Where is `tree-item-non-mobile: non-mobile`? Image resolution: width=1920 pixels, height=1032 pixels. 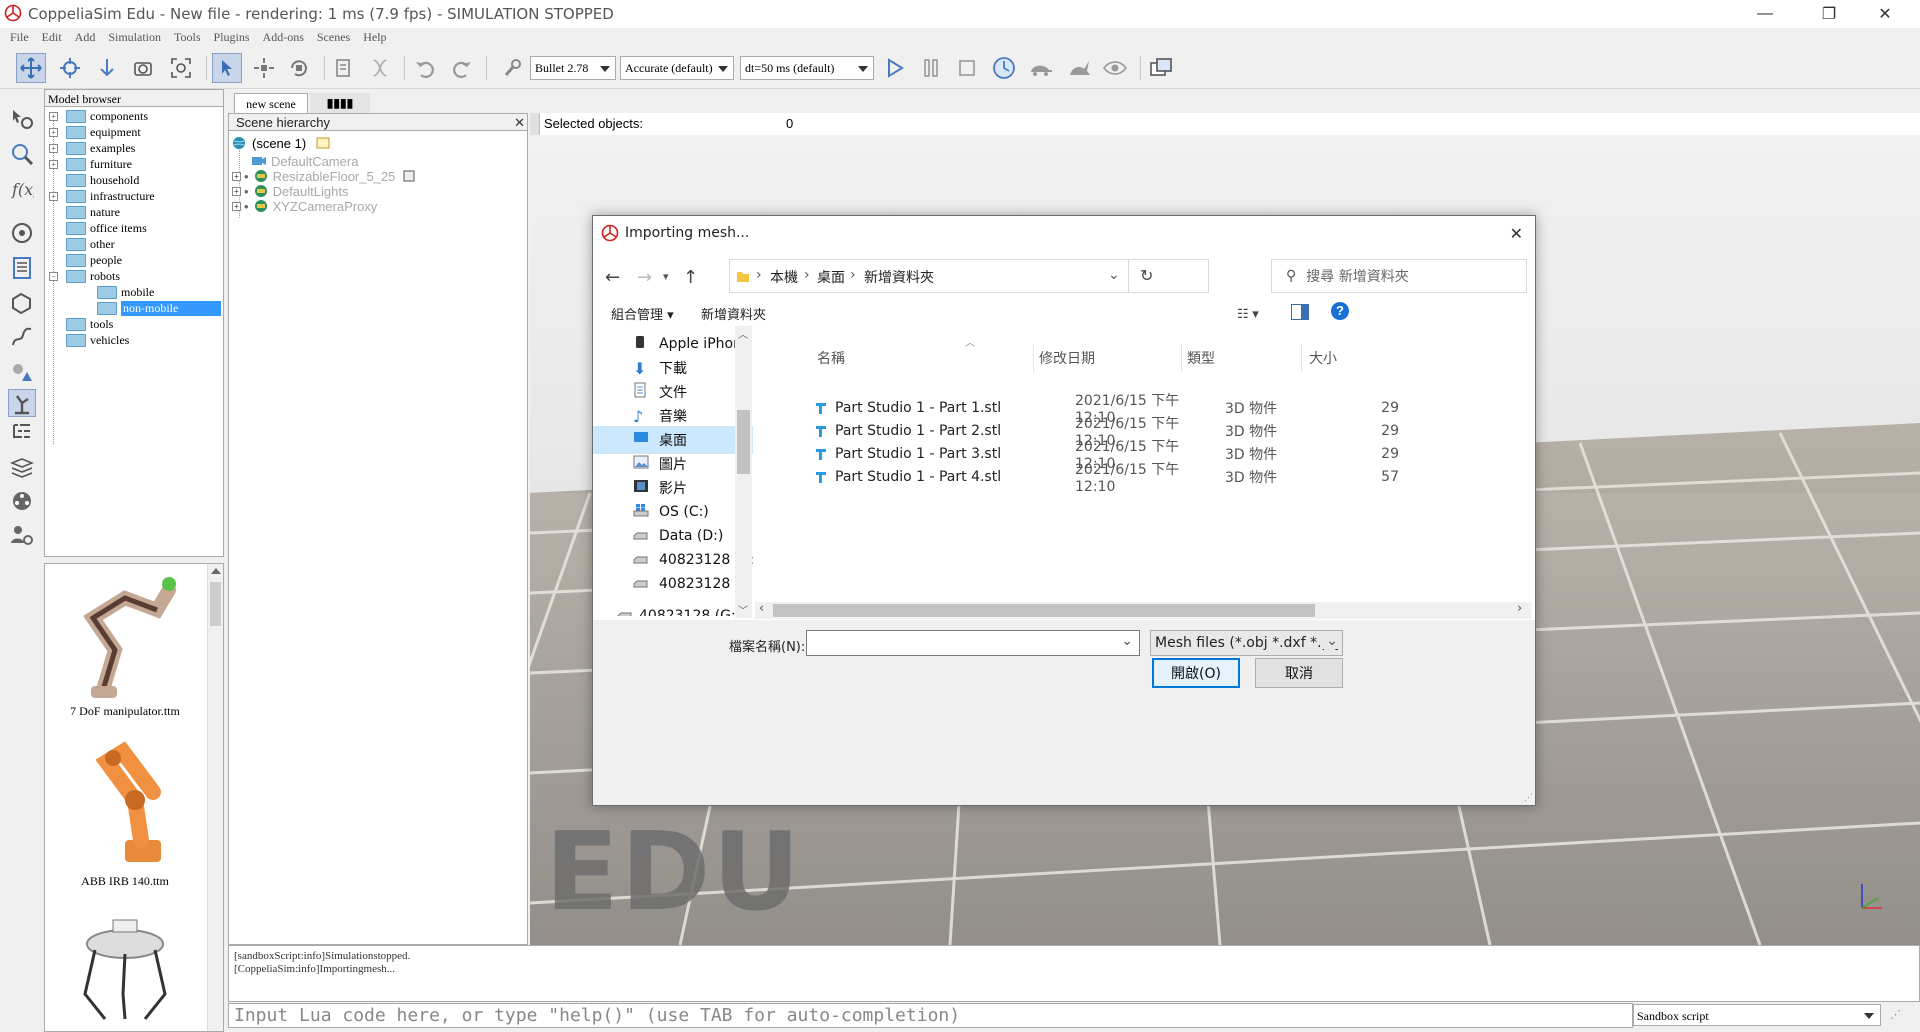 tree-item-non-mobile: non-mobile is located at coordinates (160, 308).